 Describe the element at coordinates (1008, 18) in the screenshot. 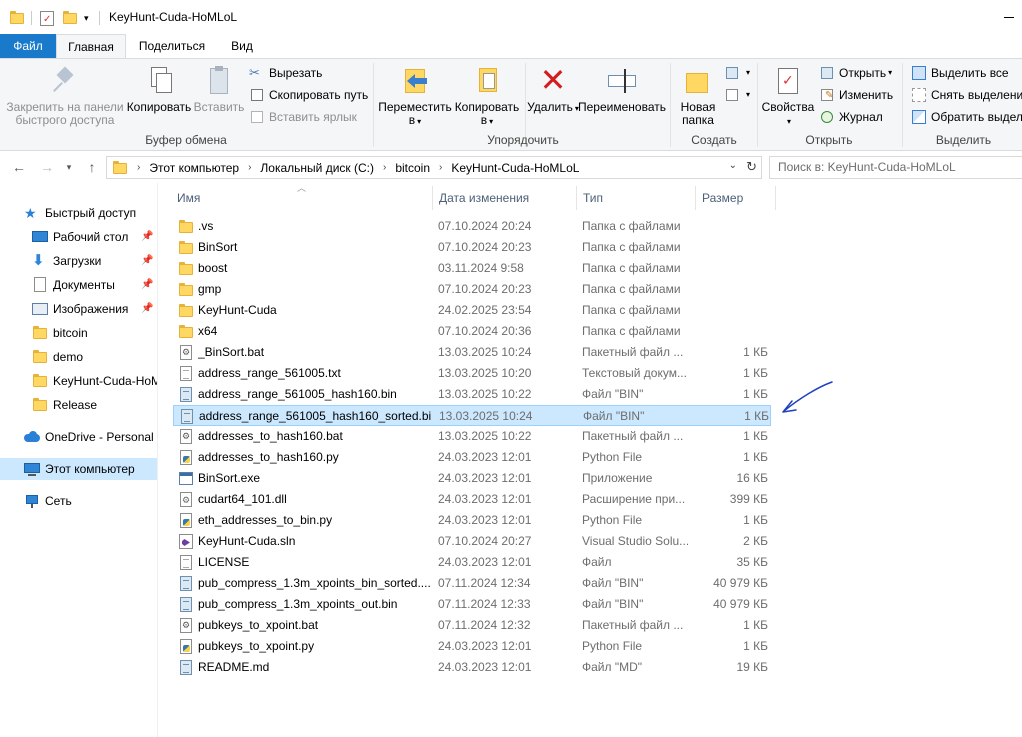

I see `minimize-button` at that location.